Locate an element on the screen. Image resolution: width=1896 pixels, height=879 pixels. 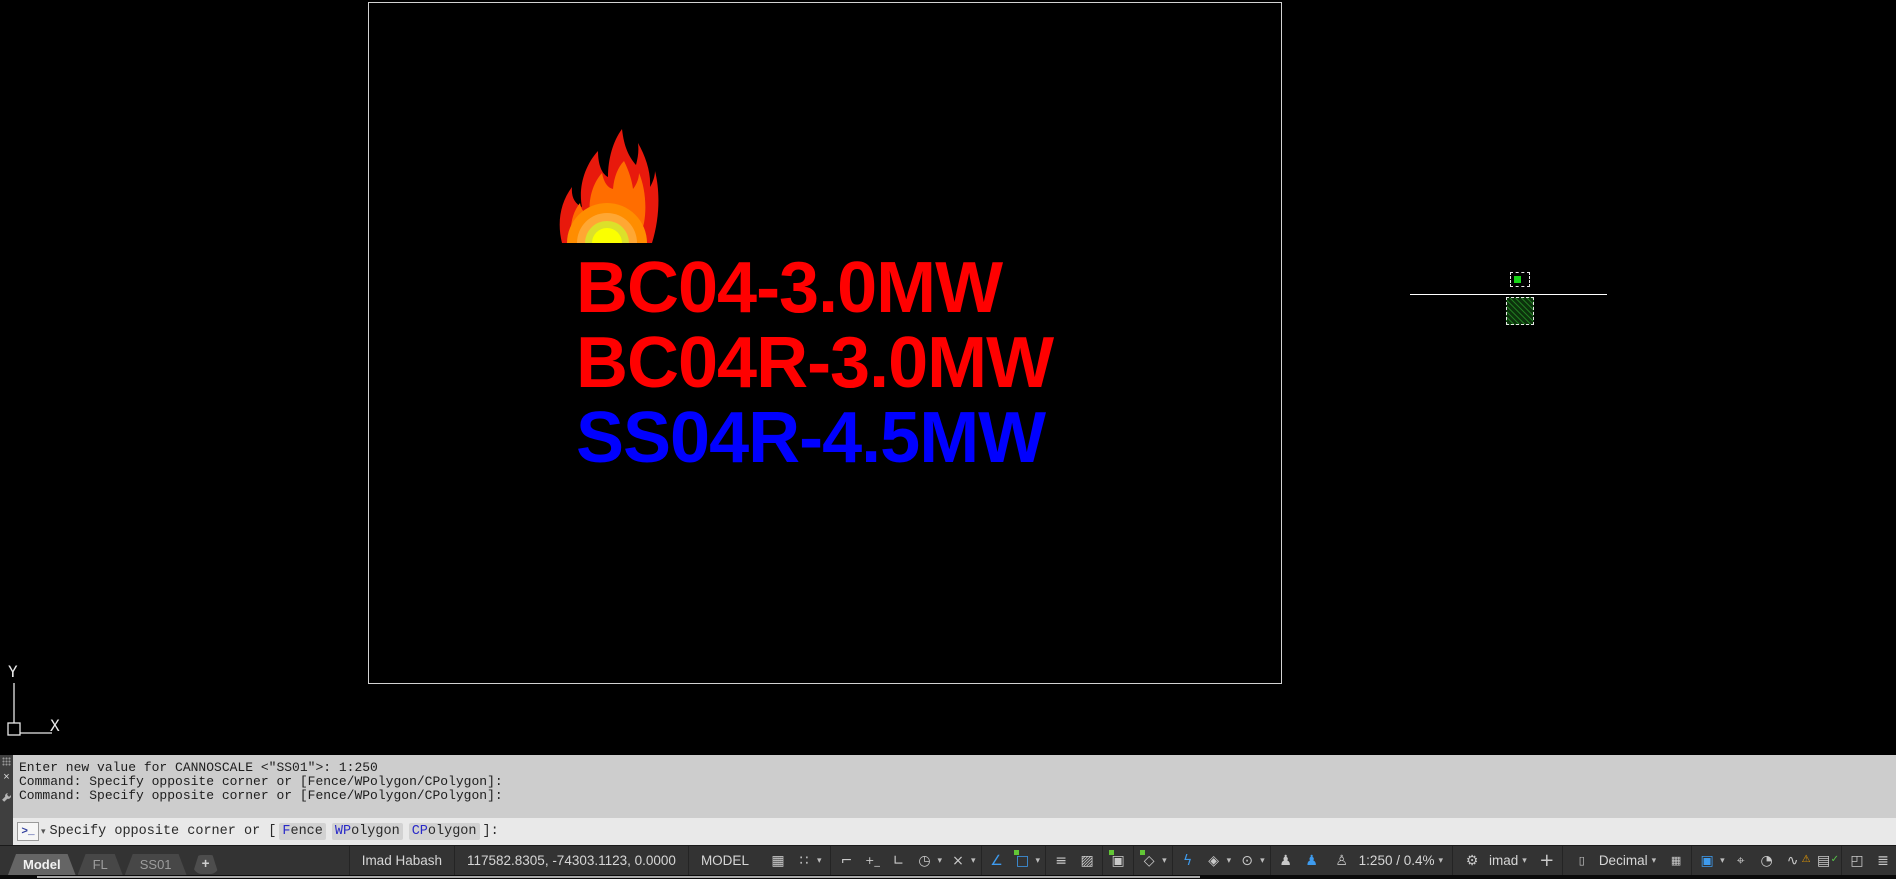
lineweight-icon: ≡ is located at coordinates (1061, 860).